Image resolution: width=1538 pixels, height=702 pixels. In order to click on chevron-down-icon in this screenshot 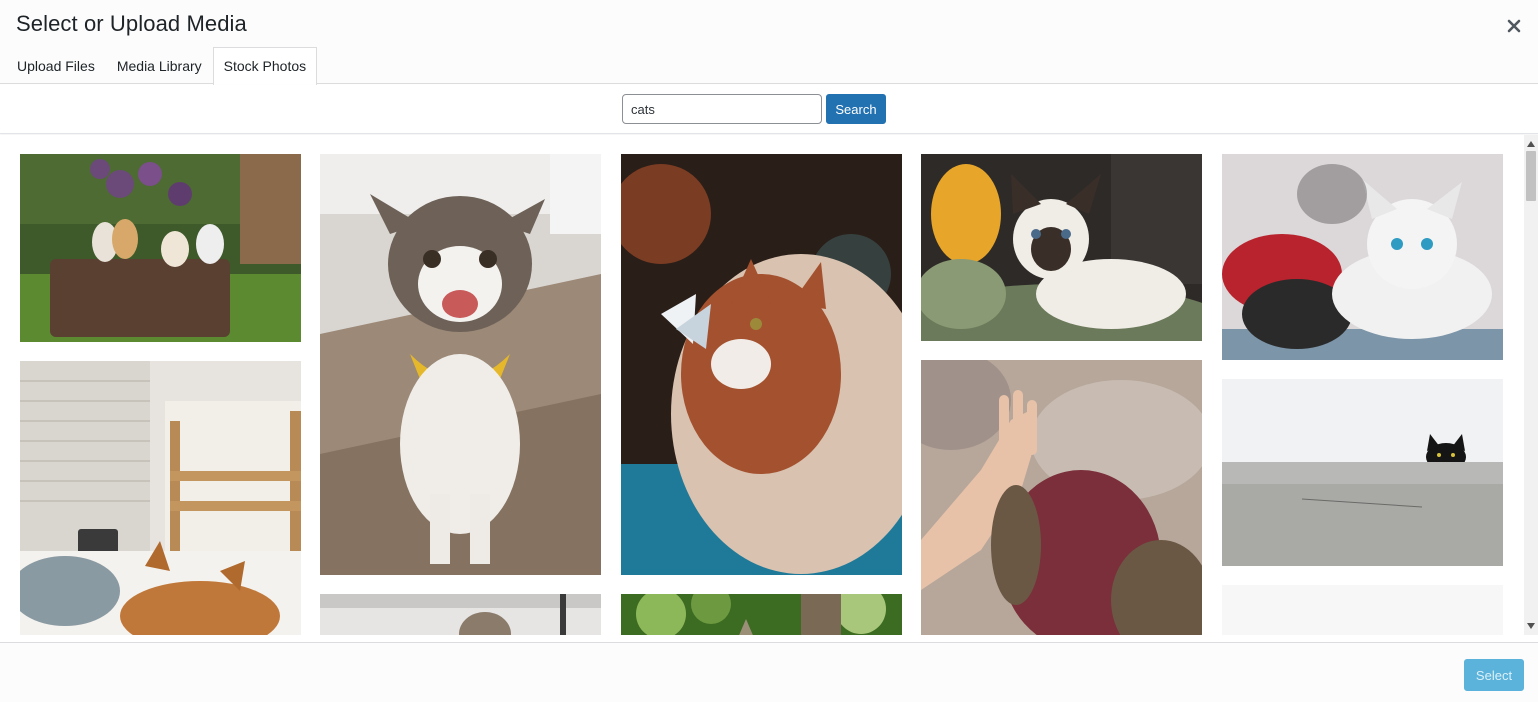, I will do `click(1531, 626)`.